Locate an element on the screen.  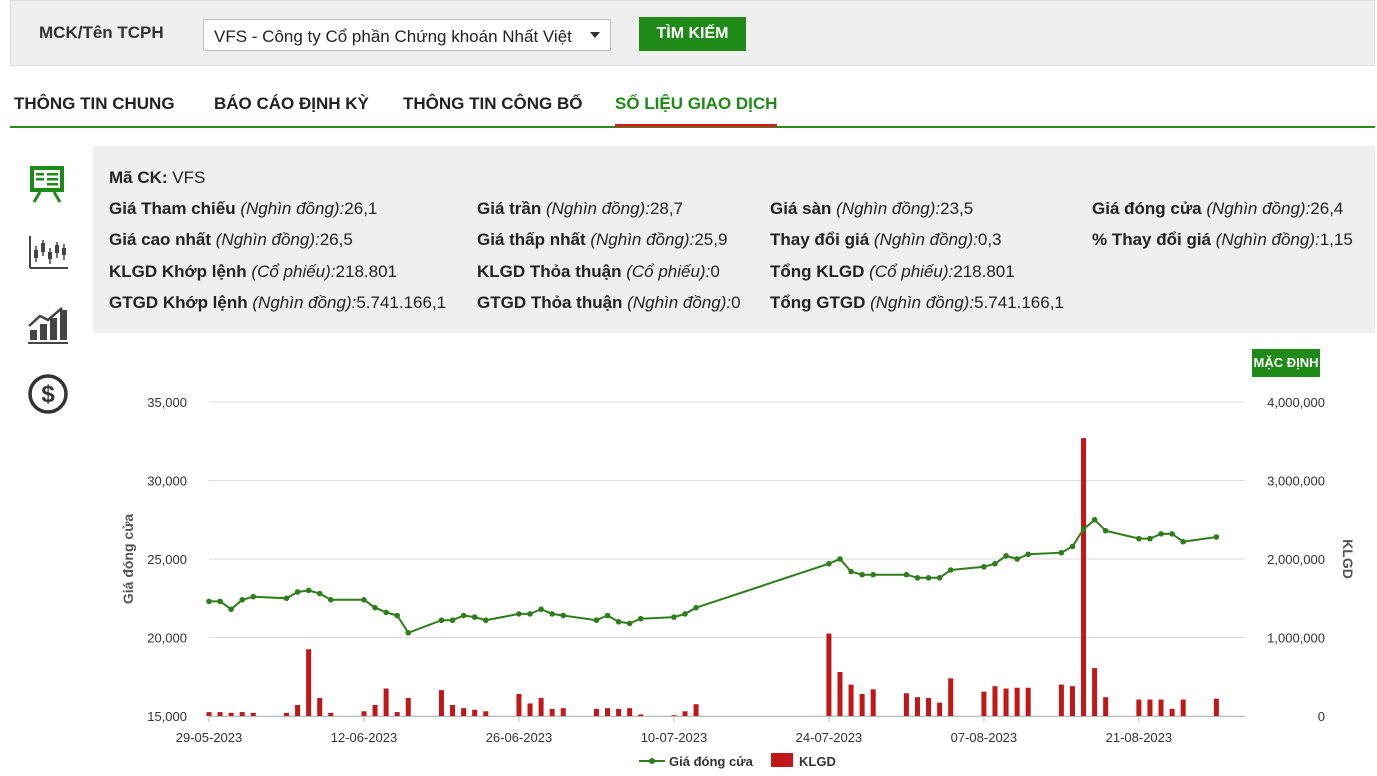
tab-periodic-reports: BÁO CÁO ĐỊNH KỲ is located at coordinates (291, 109).